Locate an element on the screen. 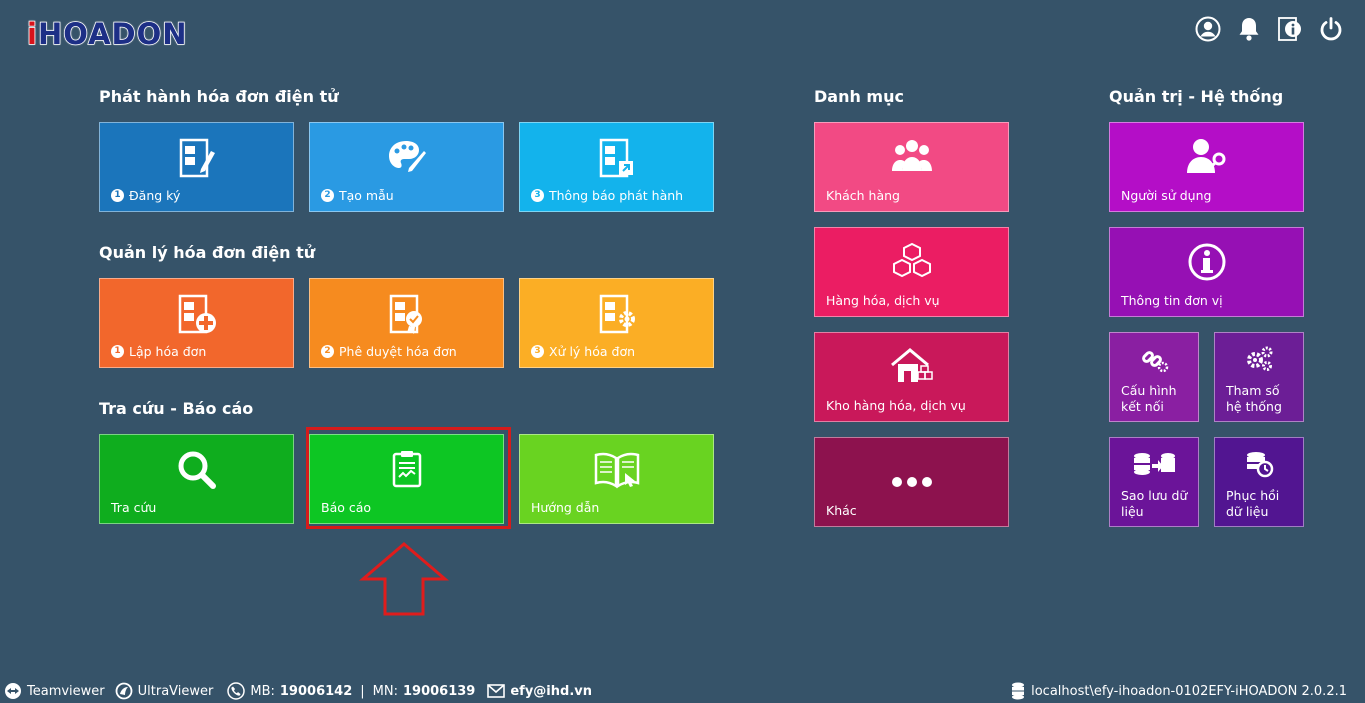  tile-cau-hinh-ket-noi: Cấu hình kết nối is located at coordinates (1154, 377).